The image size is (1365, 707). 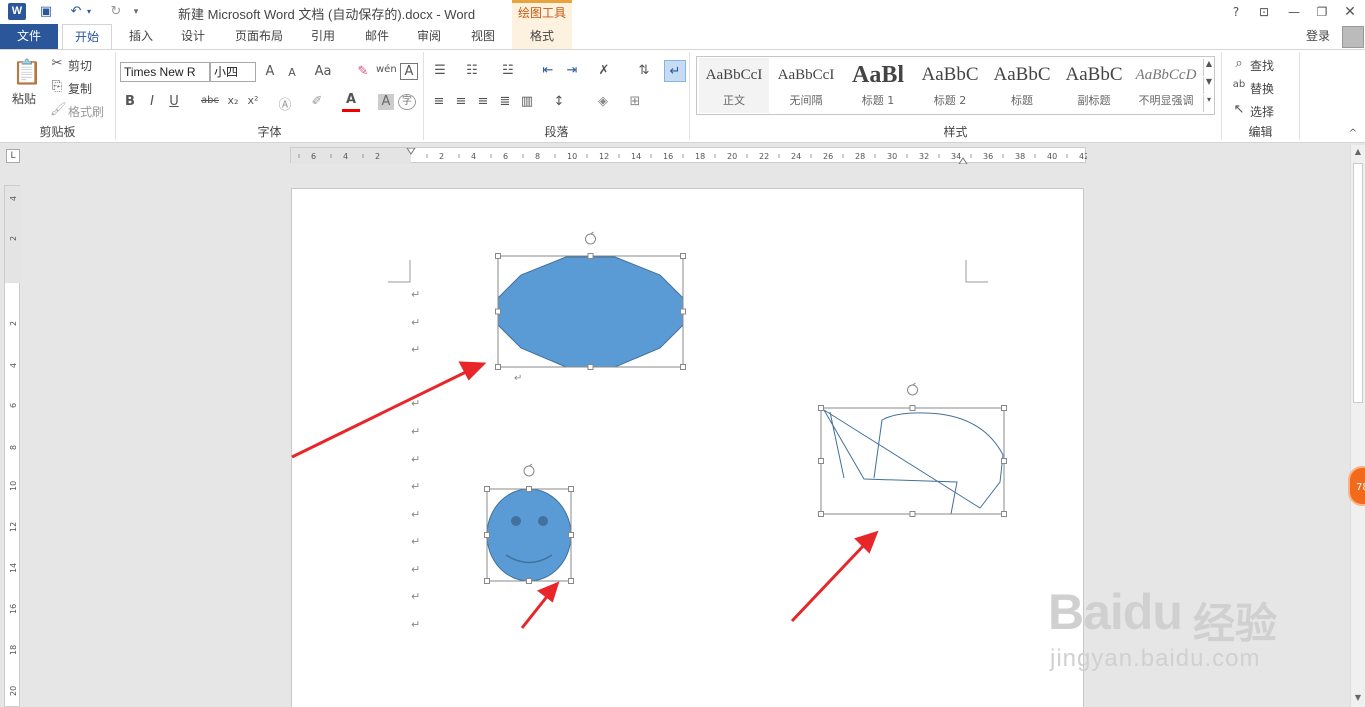 I want to click on smiley-rotate-icon, so click(x=529, y=470).